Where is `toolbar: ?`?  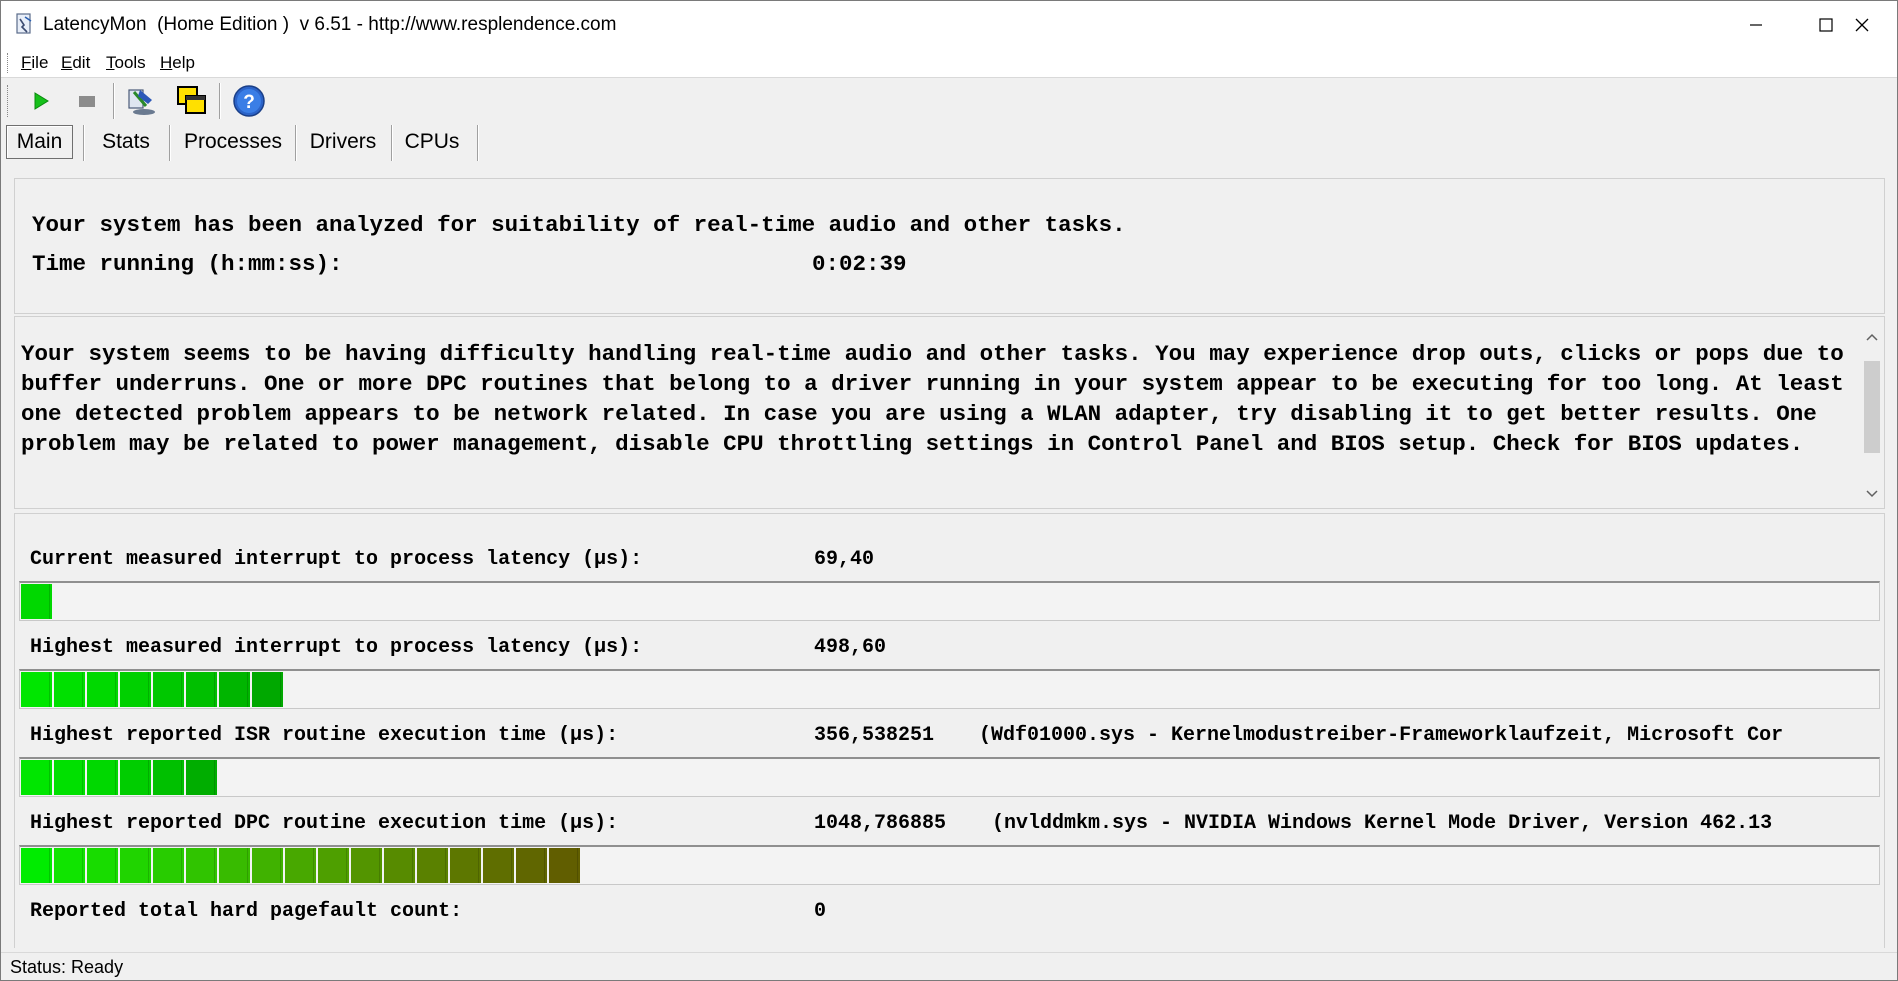 toolbar: ? is located at coordinates (949, 101).